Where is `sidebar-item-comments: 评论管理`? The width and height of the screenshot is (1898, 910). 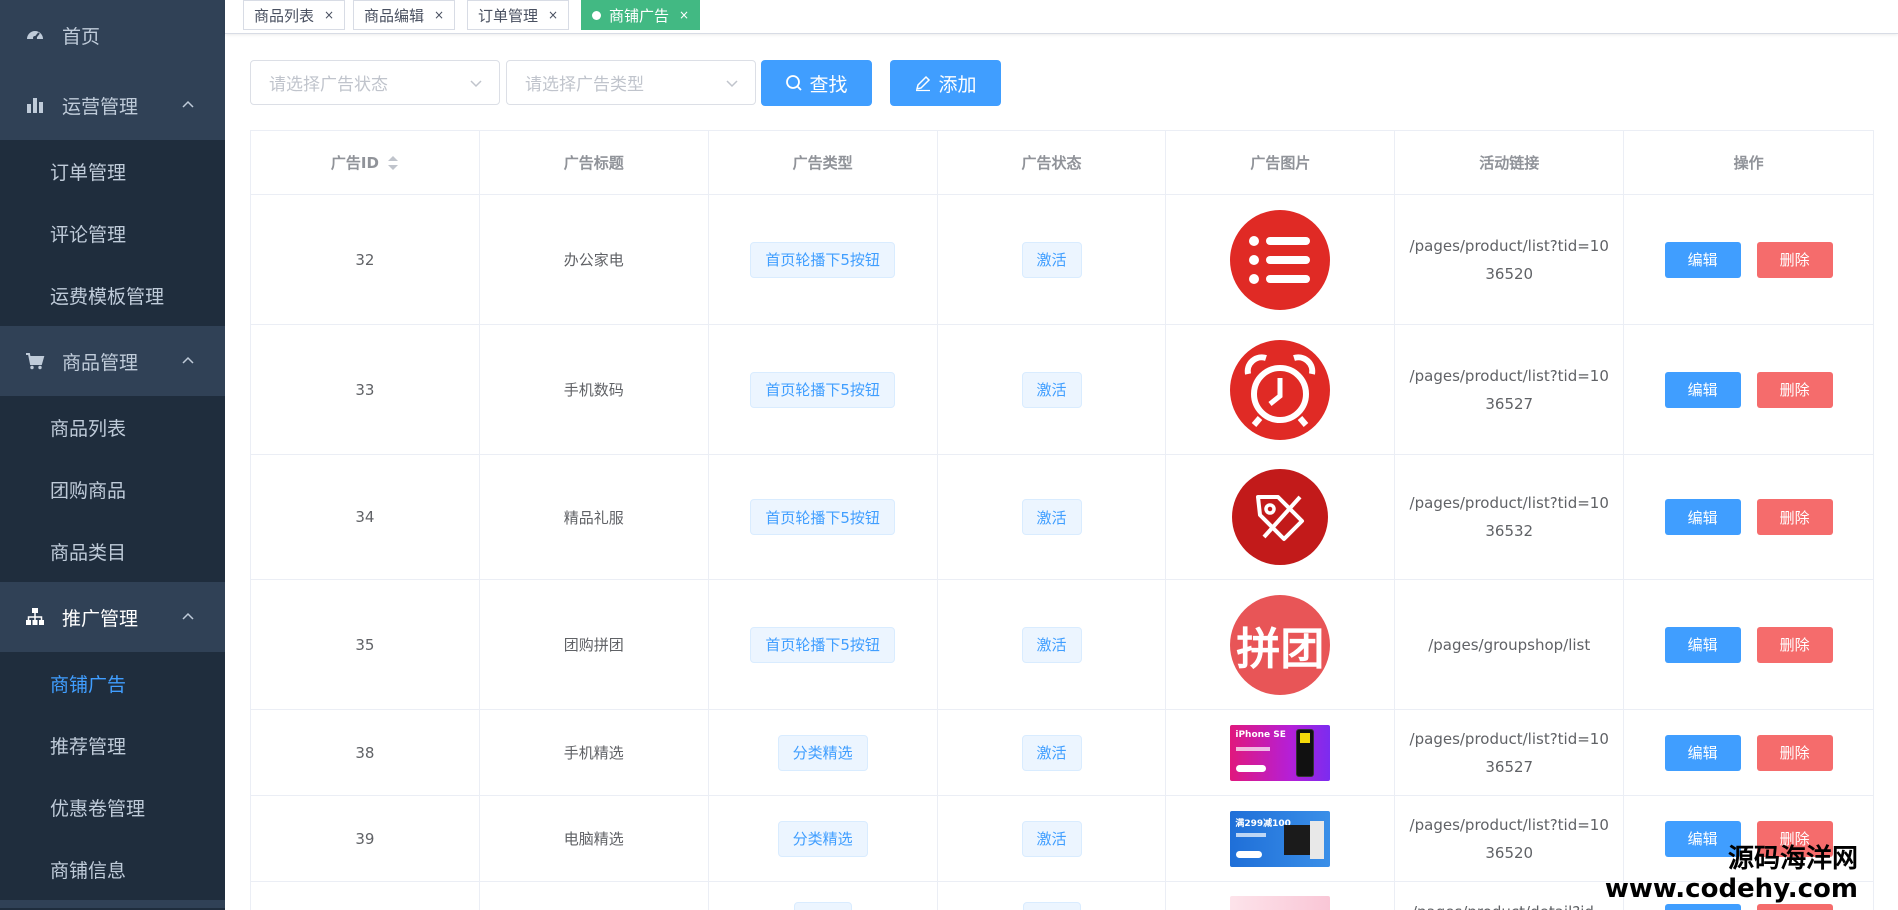
sidebar-item-comments: 评论管理 is located at coordinates (112, 233).